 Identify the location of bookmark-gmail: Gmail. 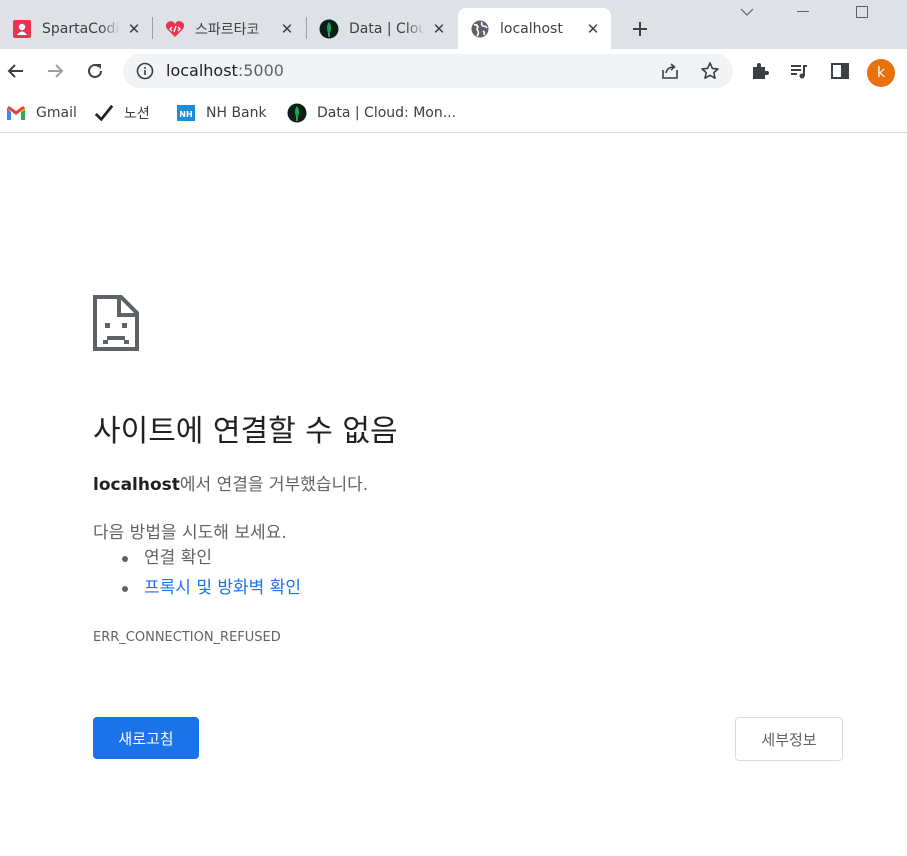
(41, 113).